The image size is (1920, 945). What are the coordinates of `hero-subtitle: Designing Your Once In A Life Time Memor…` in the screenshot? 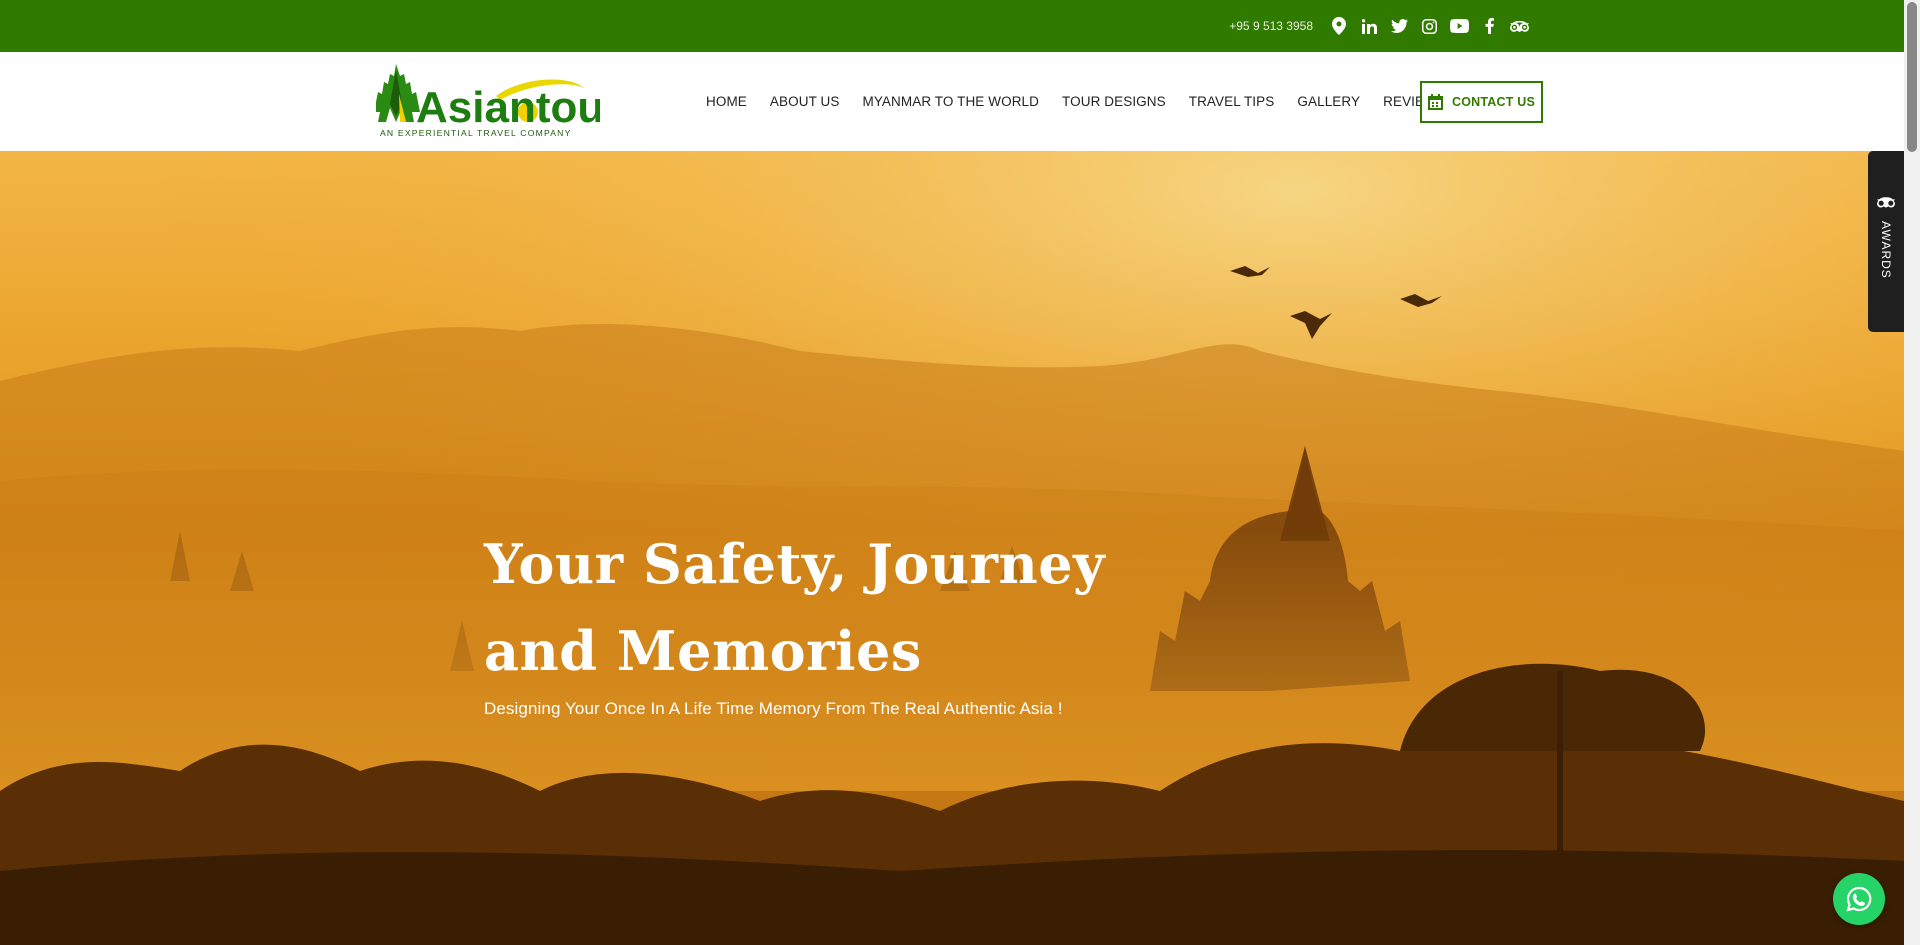 It's located at (773, 708).